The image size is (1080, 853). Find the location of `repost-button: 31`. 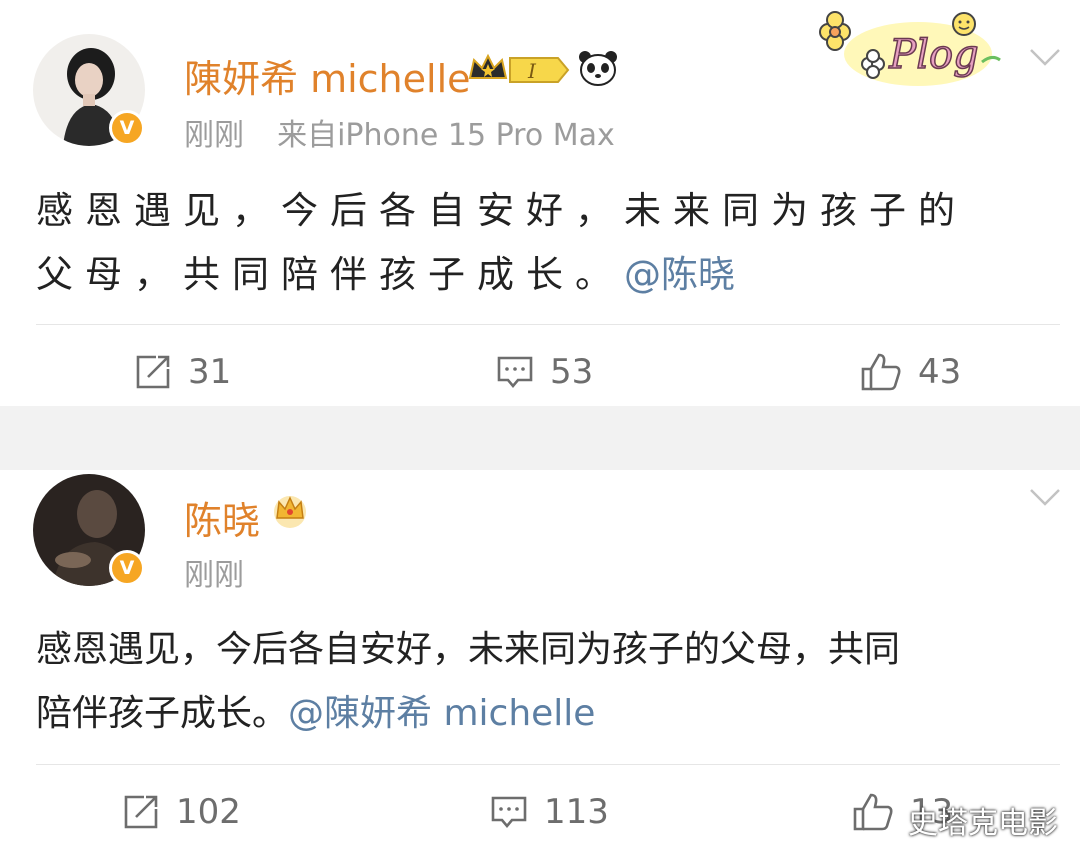

repost-button: 31 is located at coordinates (182, 372).